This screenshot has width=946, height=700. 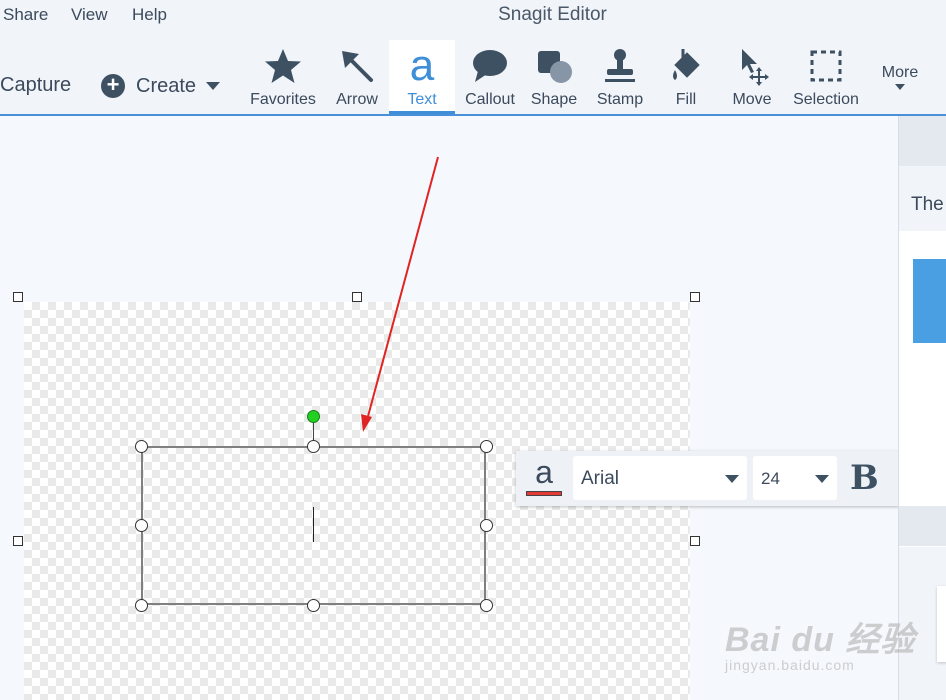 What do you see at coordinates (544, 472) in the screenshot?
I see `text-color-icon: a` at bounding box center [544, 472].